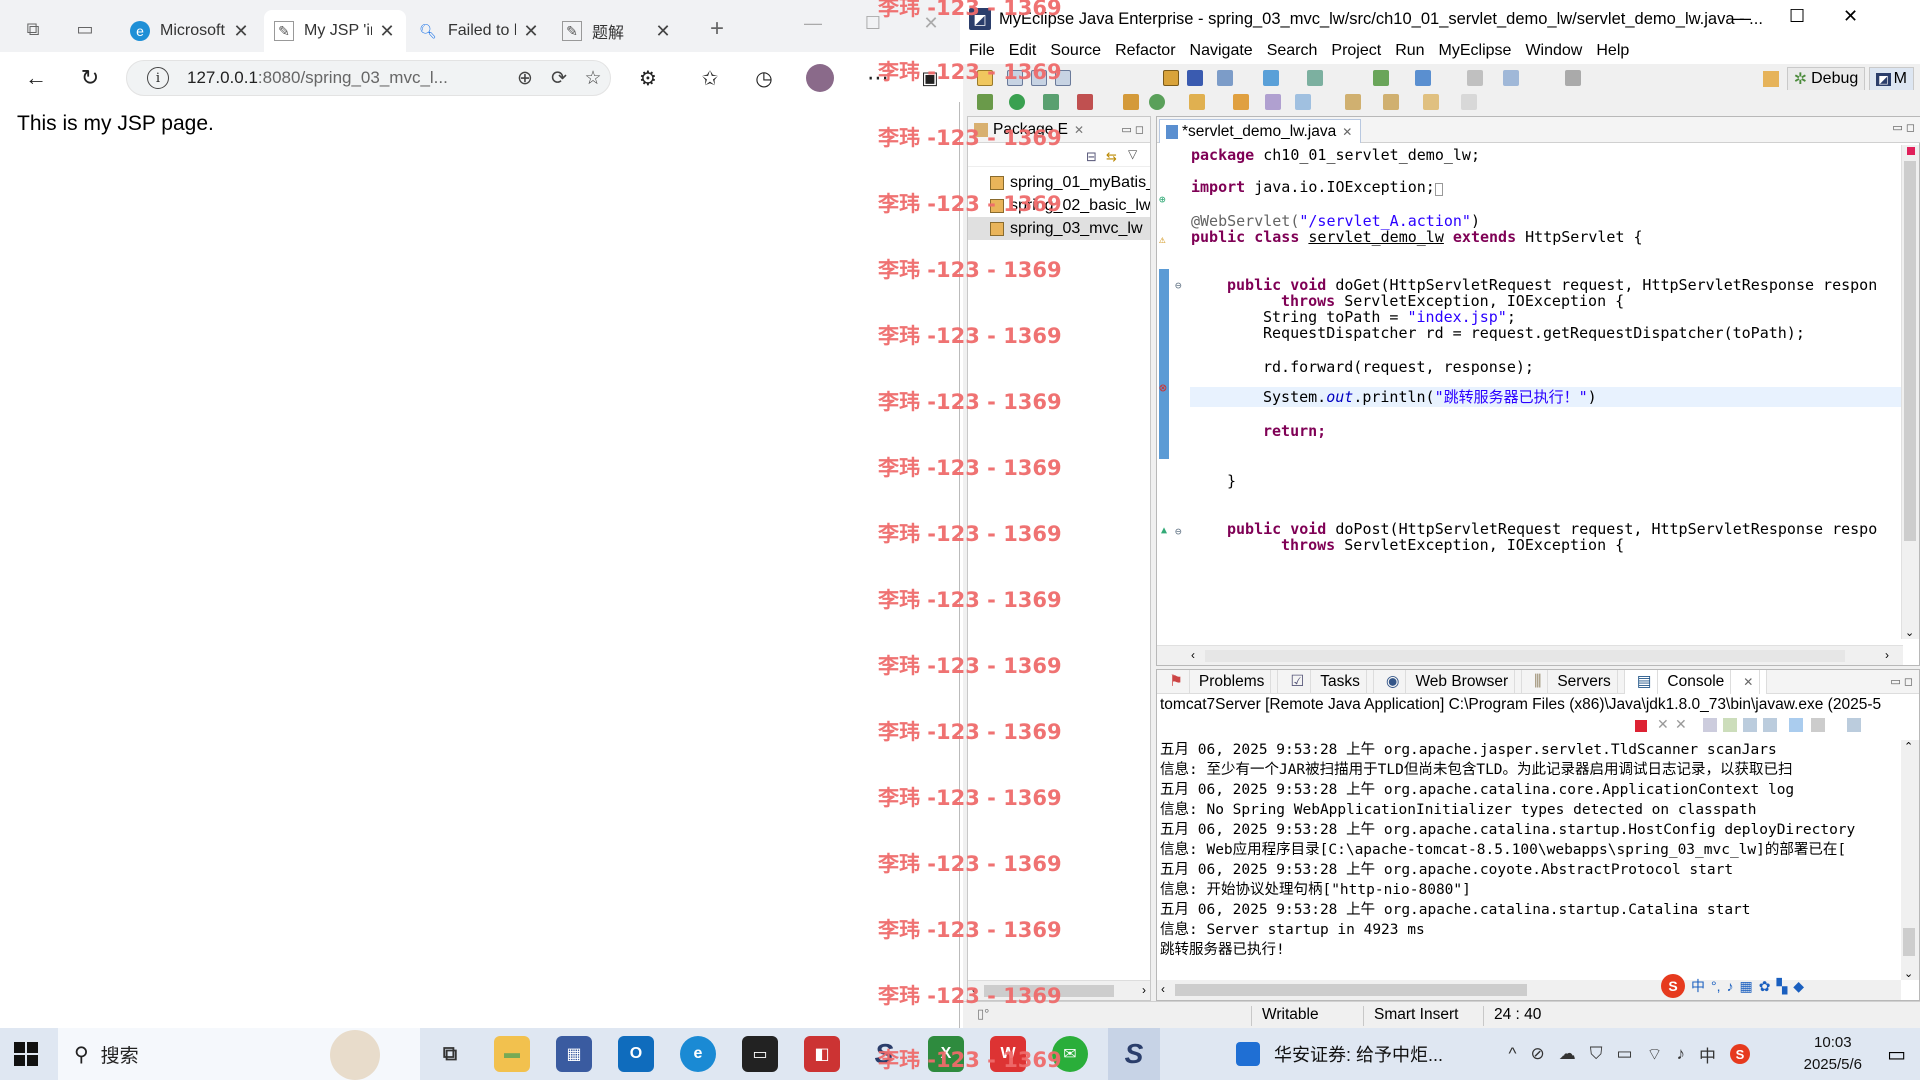 The width and height of the screenshot is (1920, 1080). I want to click on notification-icon: ▭, so click(1896, 1054).